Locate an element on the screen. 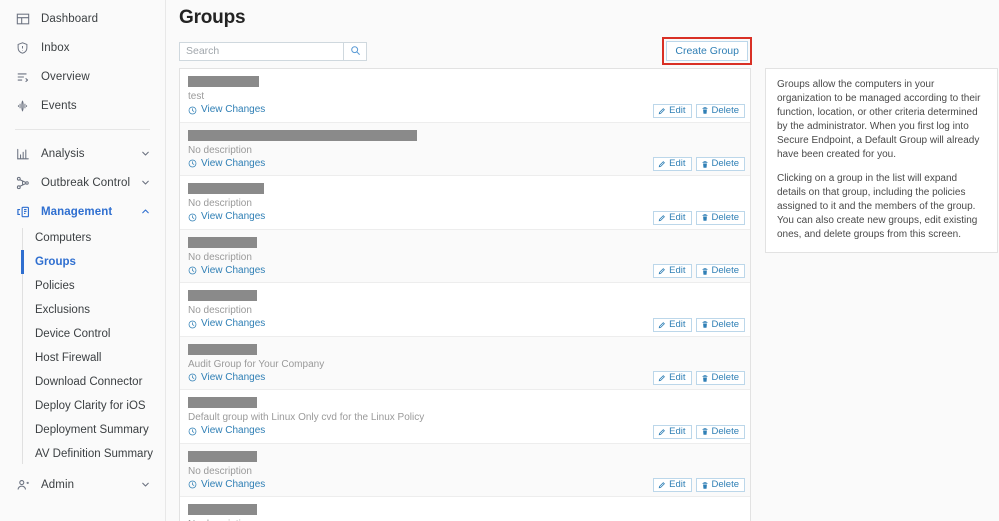 This screenshot has height=521, width=999. sidebar-item-deploy-clarity-for-ios: Deploy Clarity for iOS is located at coordinates (82, 406).